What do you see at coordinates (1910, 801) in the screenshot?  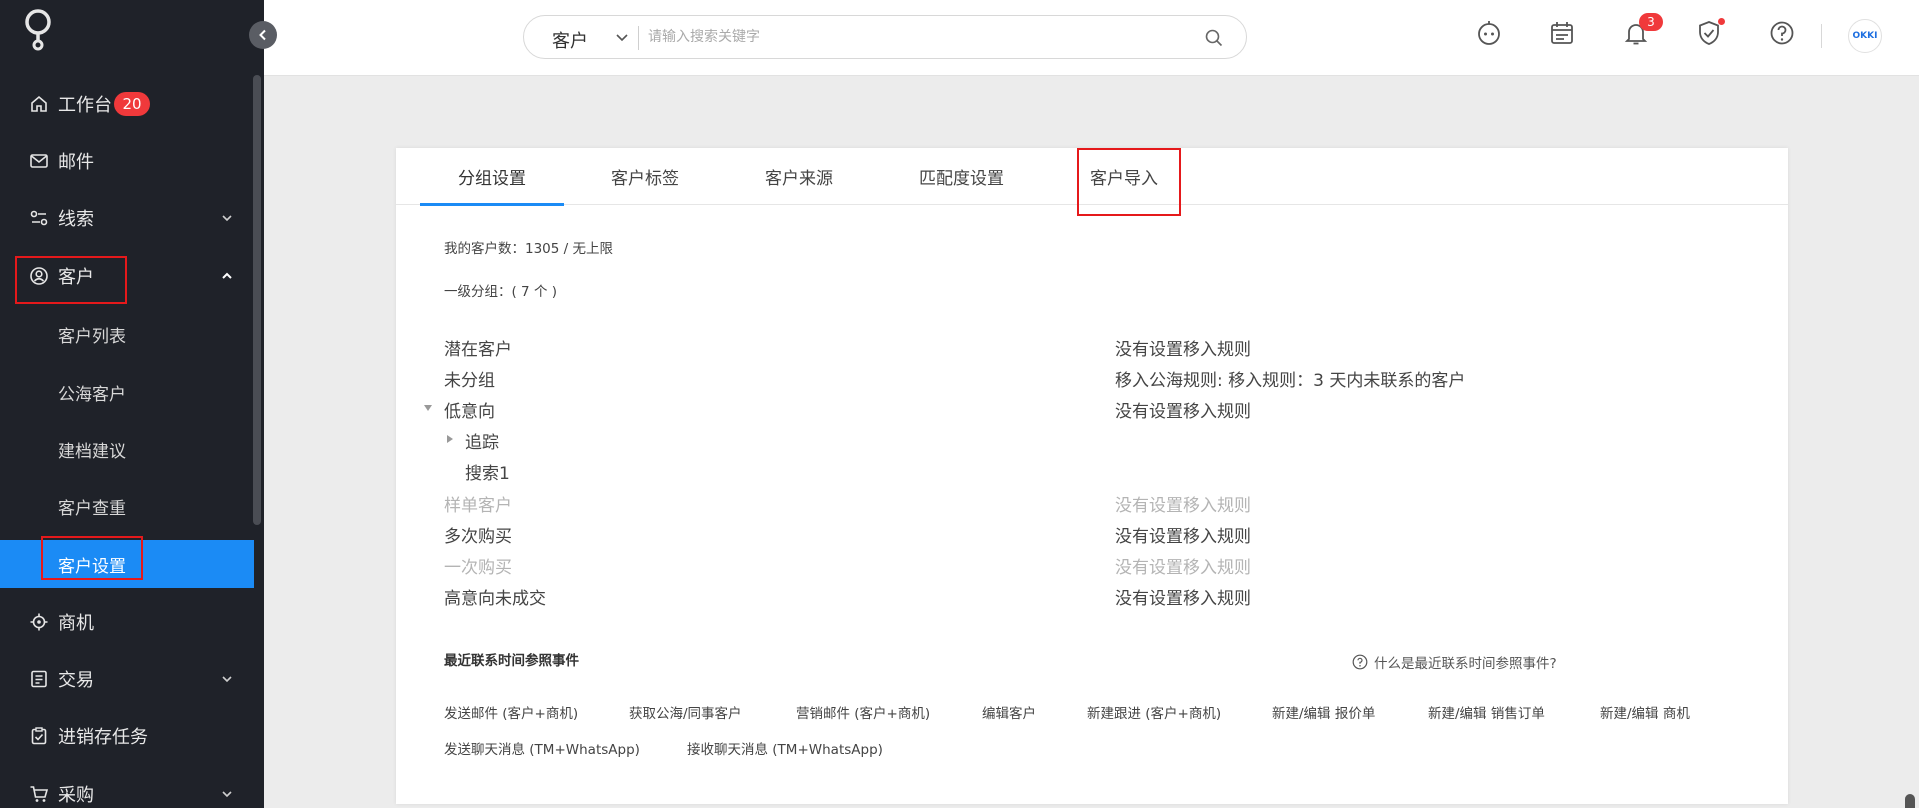 I see `page-scrollbar` at bounding box center [1910, 801].